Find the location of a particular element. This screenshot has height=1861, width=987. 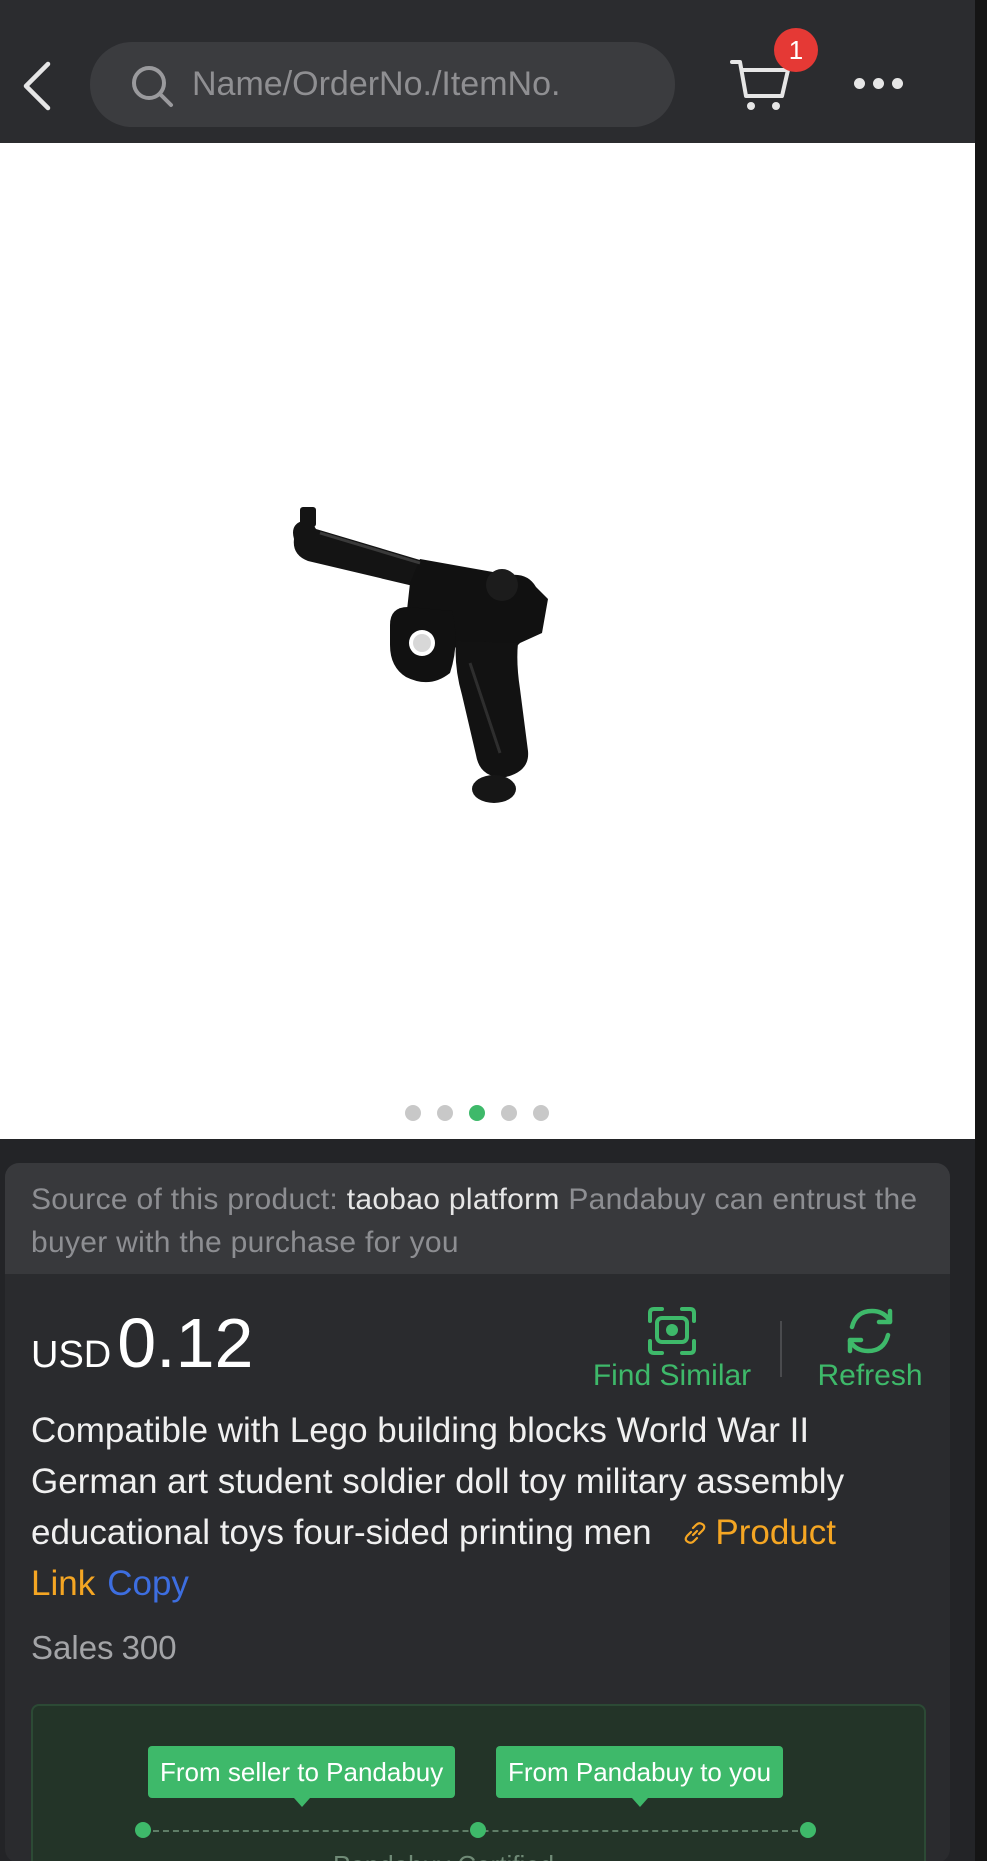

refresh-label: Refresh is located at coordinates (870, 1375).